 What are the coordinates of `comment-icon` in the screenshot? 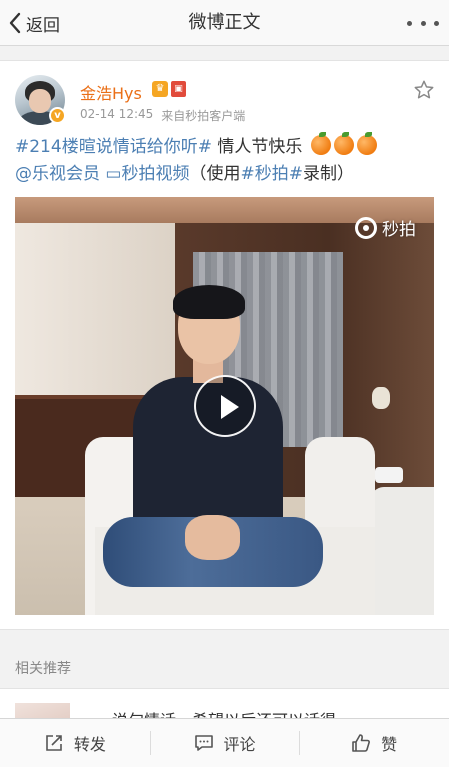 It's located at (203, 743).